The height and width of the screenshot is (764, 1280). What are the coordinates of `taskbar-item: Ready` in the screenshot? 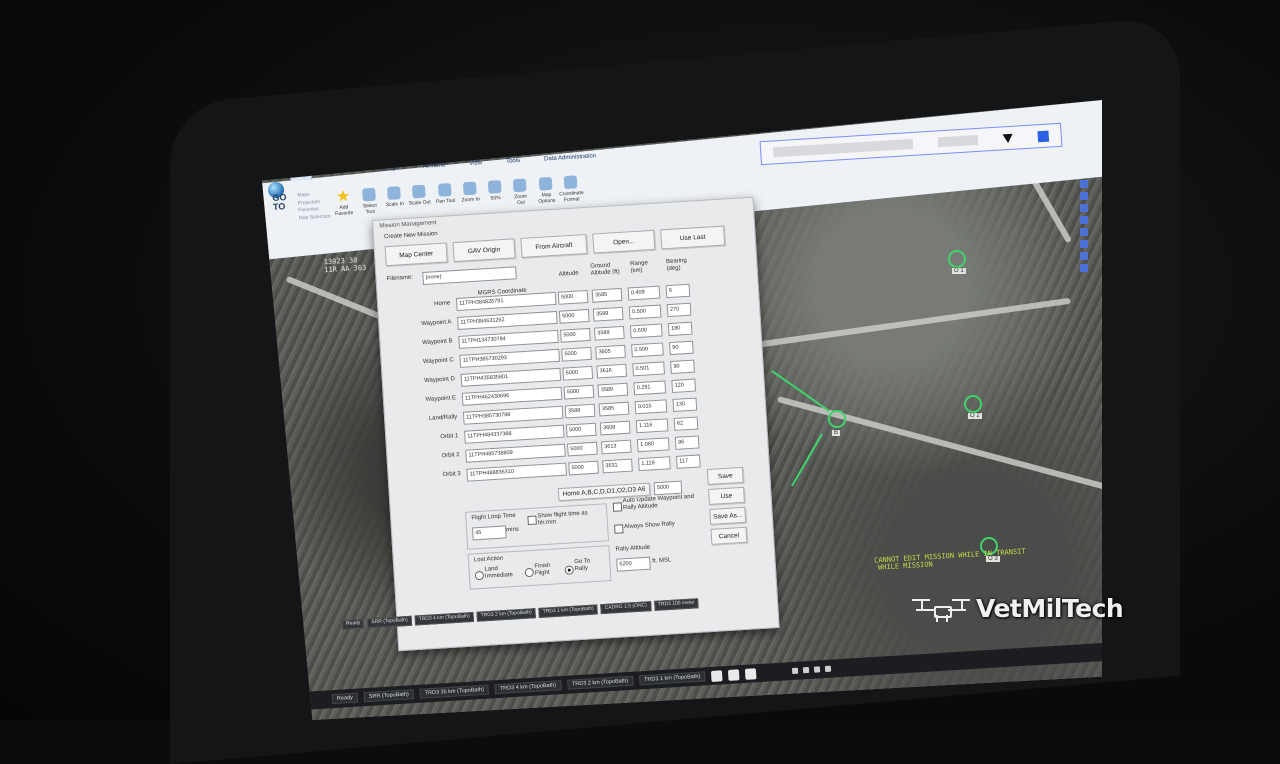 It's located at (345, 698).